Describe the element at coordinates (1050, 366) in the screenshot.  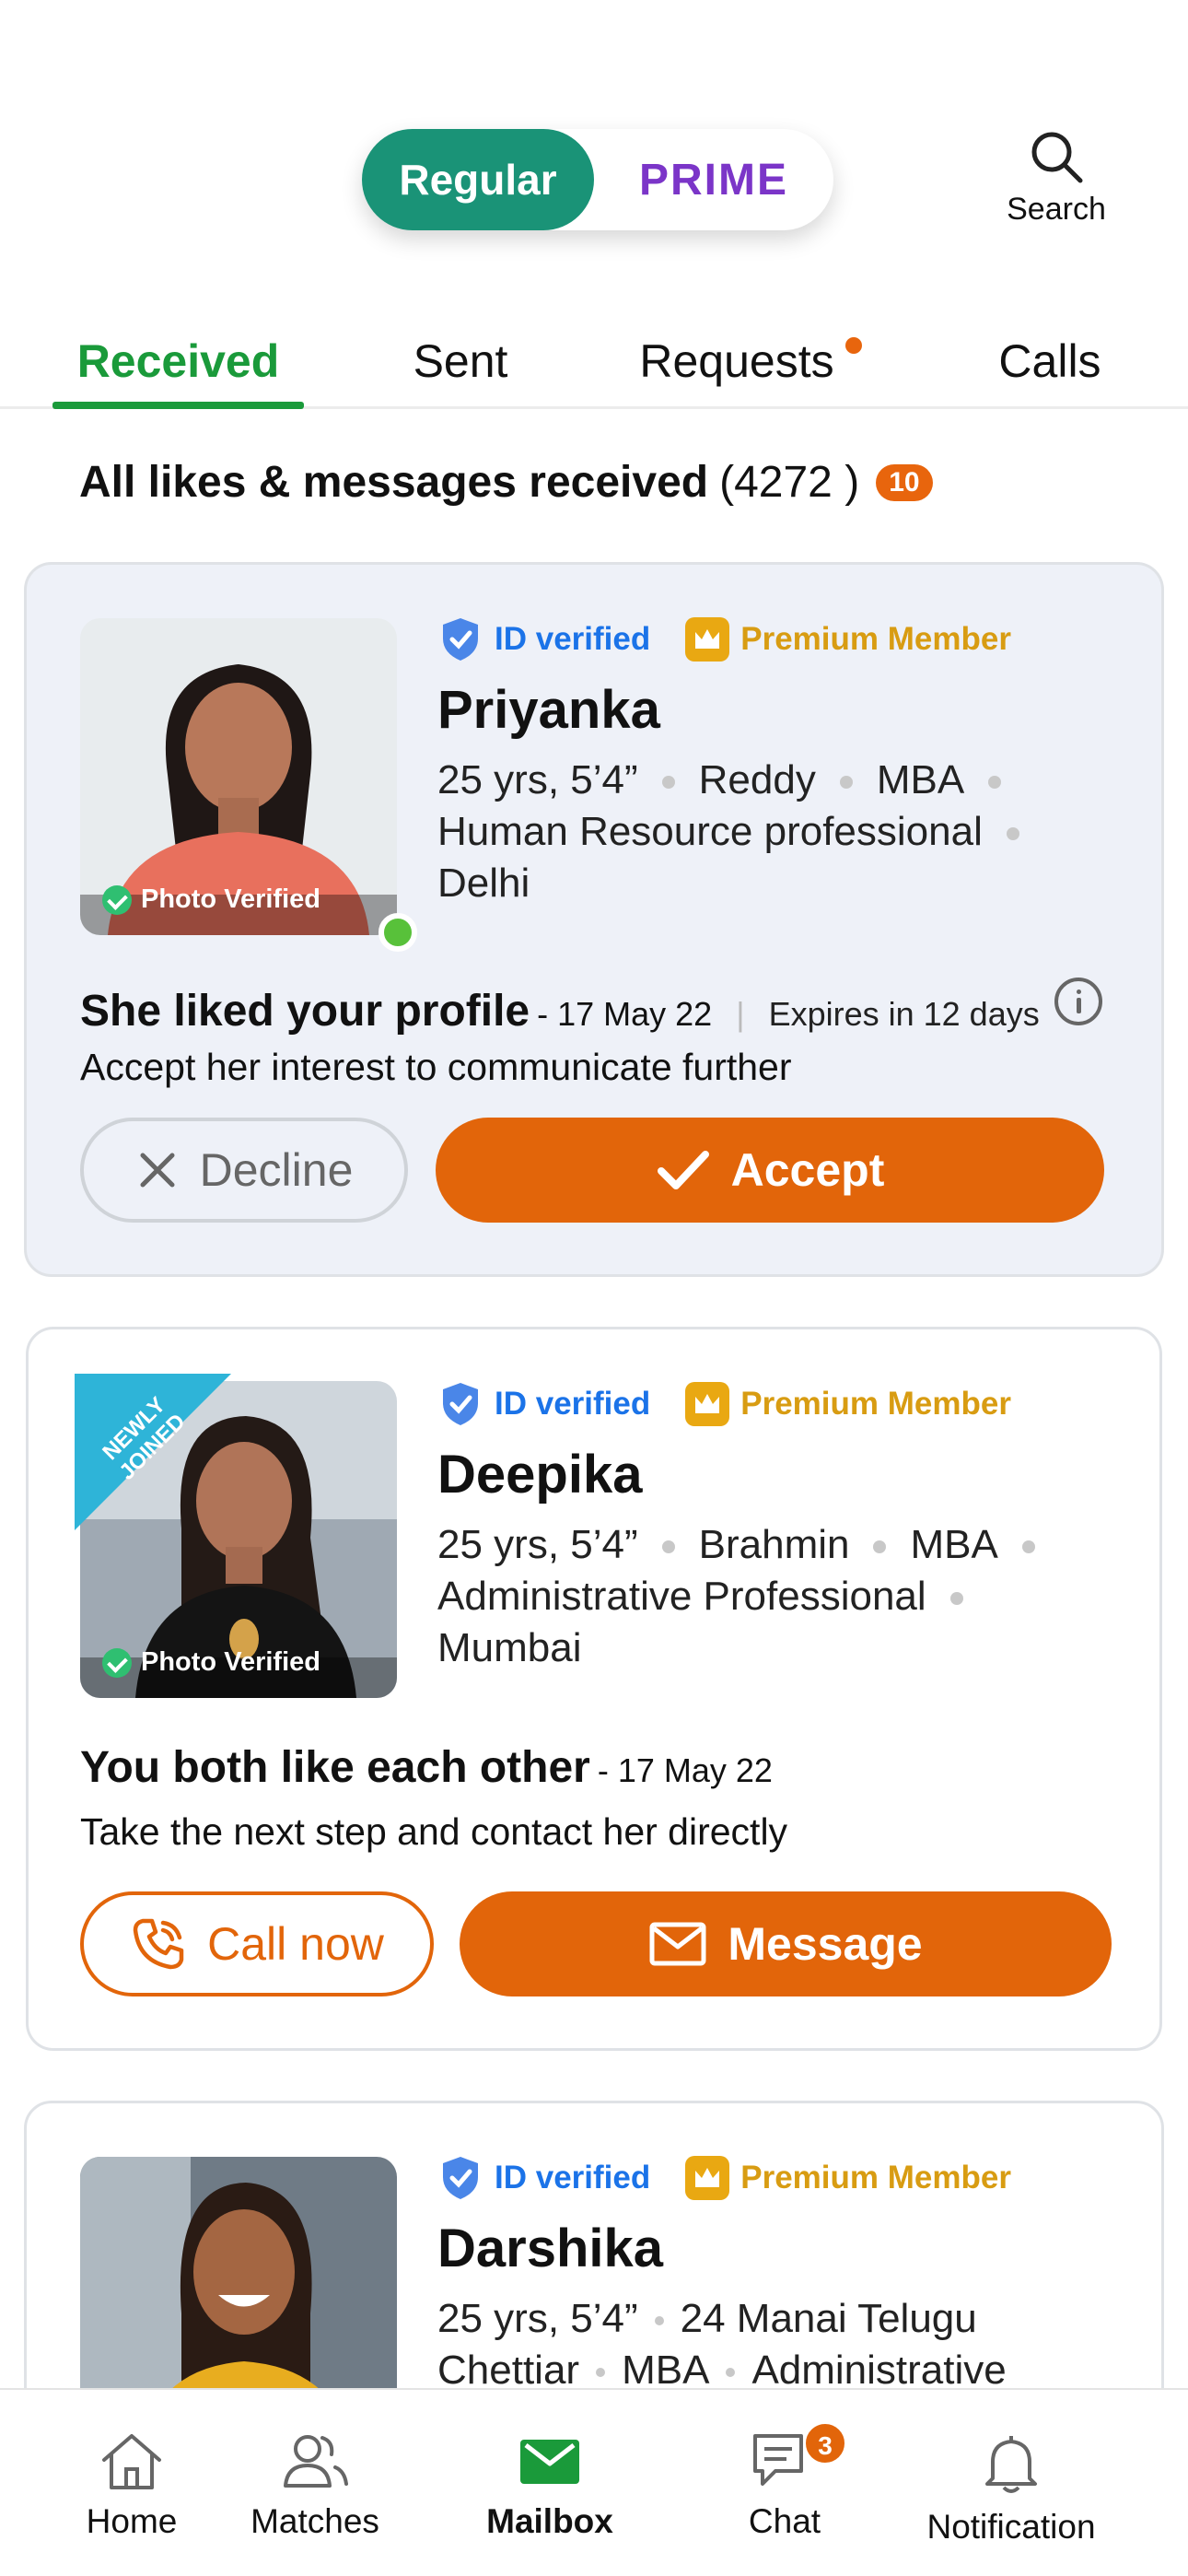
I see `tab-calls: Calls` at that location.